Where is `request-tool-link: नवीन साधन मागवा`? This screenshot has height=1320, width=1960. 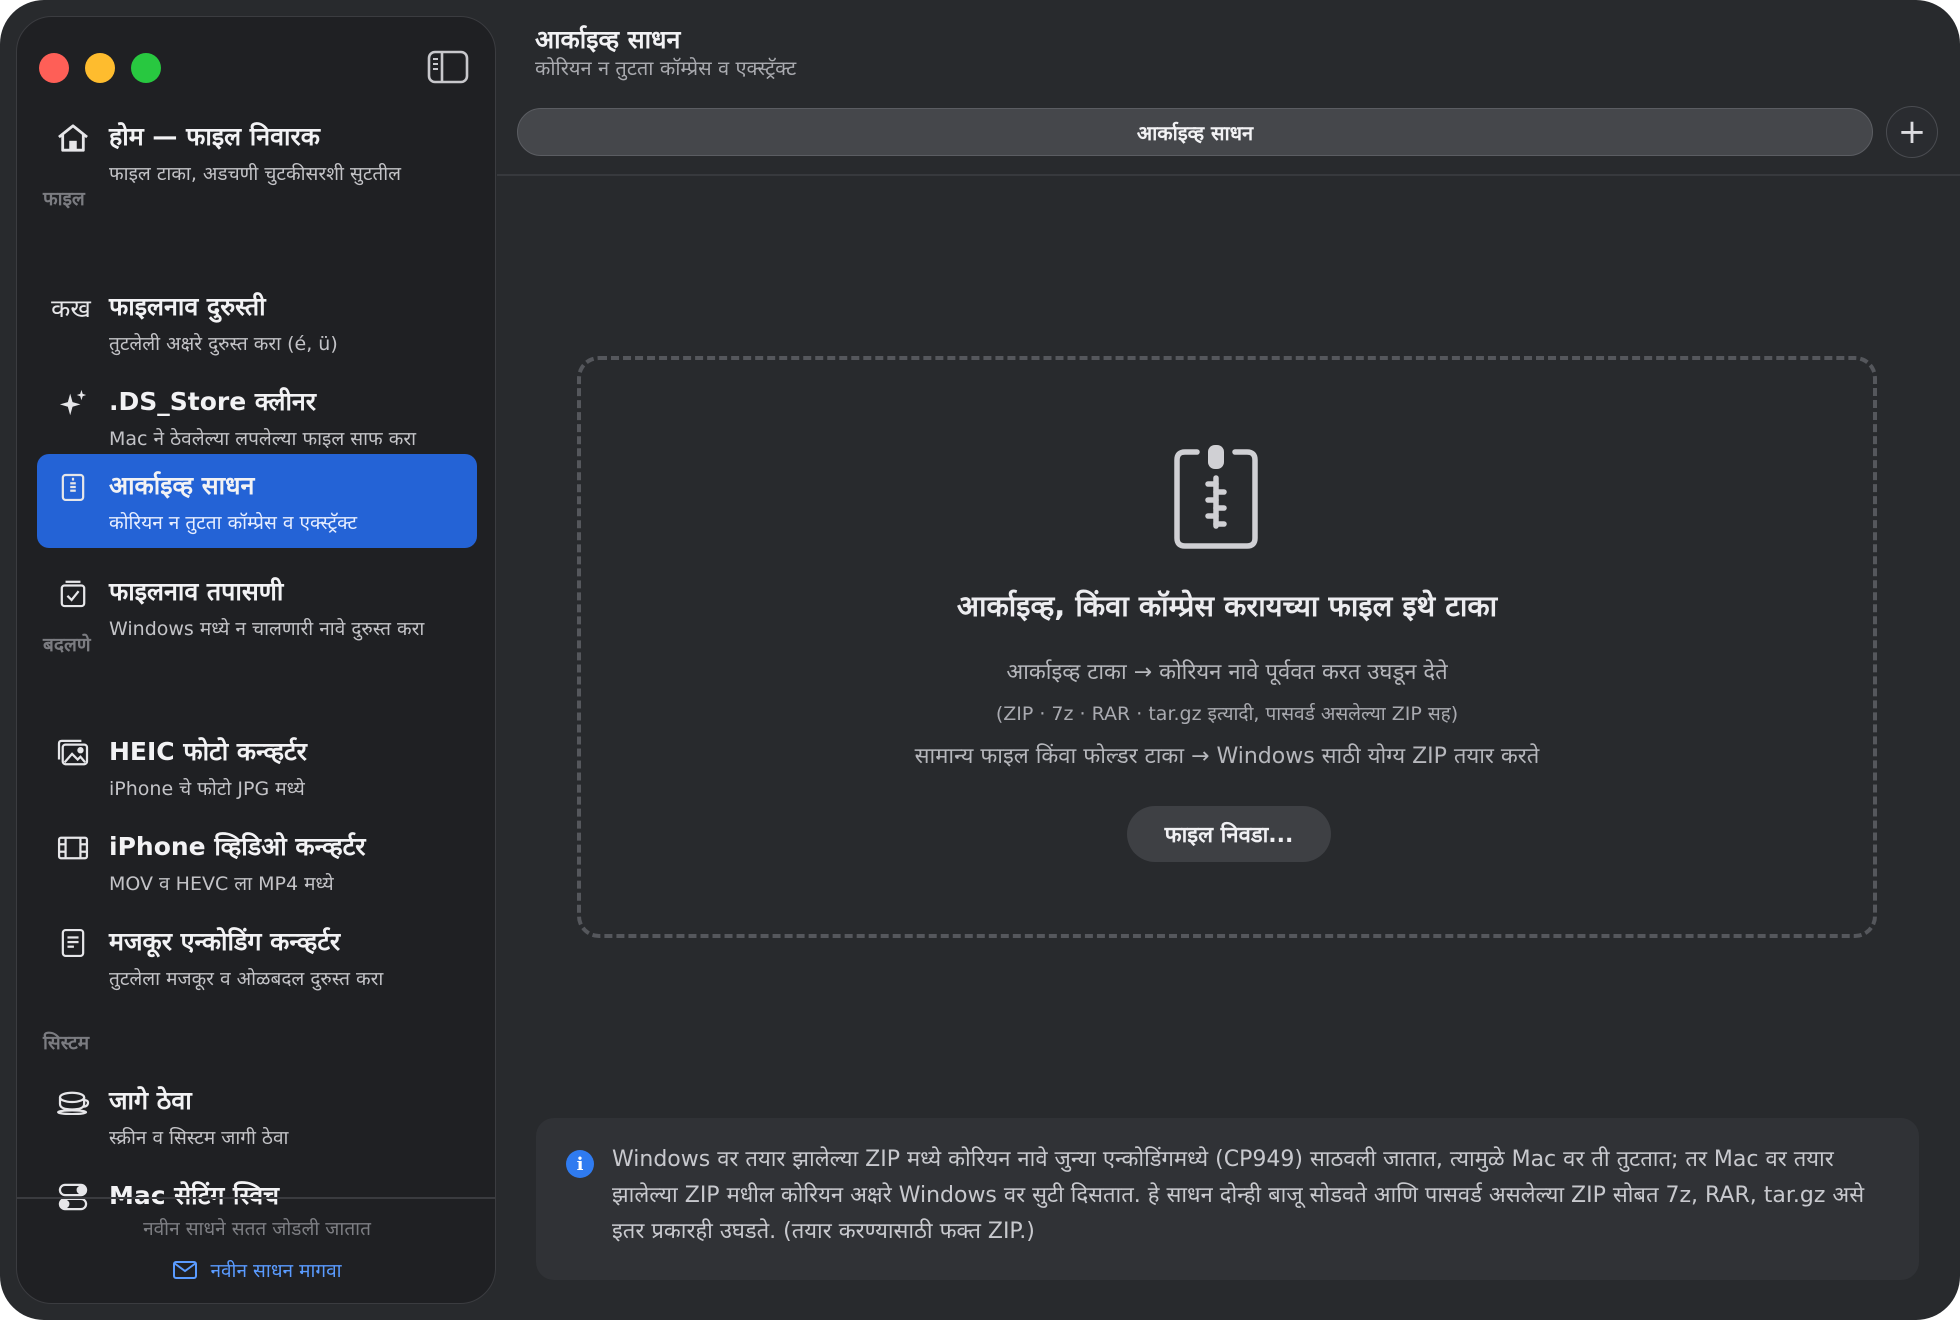
request-tool-link: नवीन साधन मागवा is located at coordinates (256, 1270).